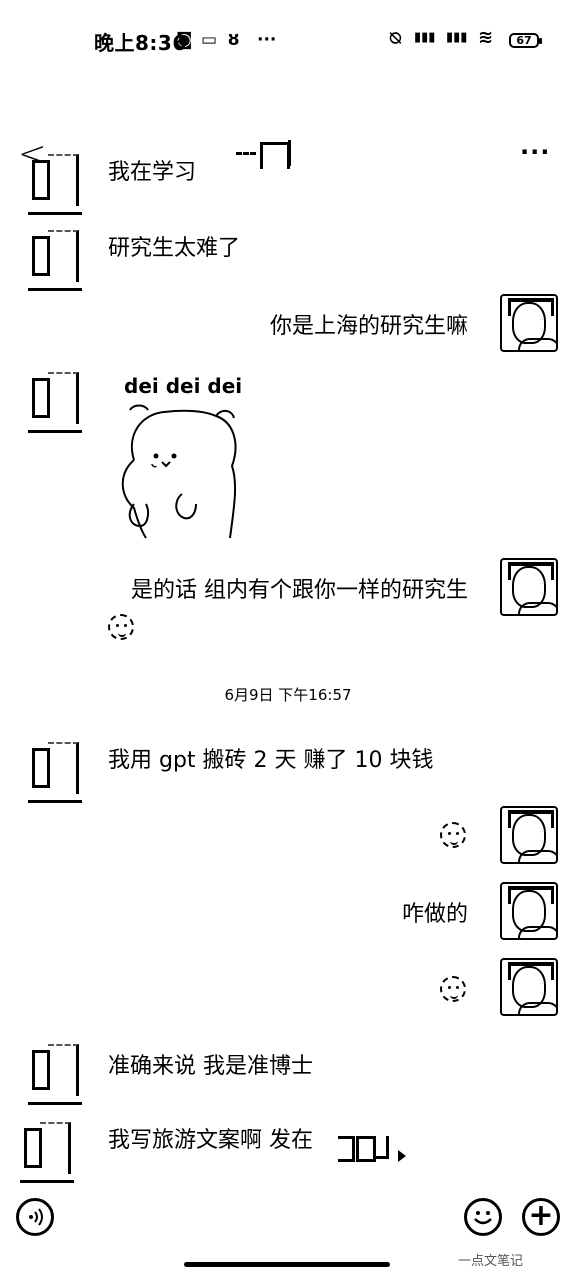 This screenshot has height=1280, width=576. I want to click on cursor-icon, so click(402, 1156).